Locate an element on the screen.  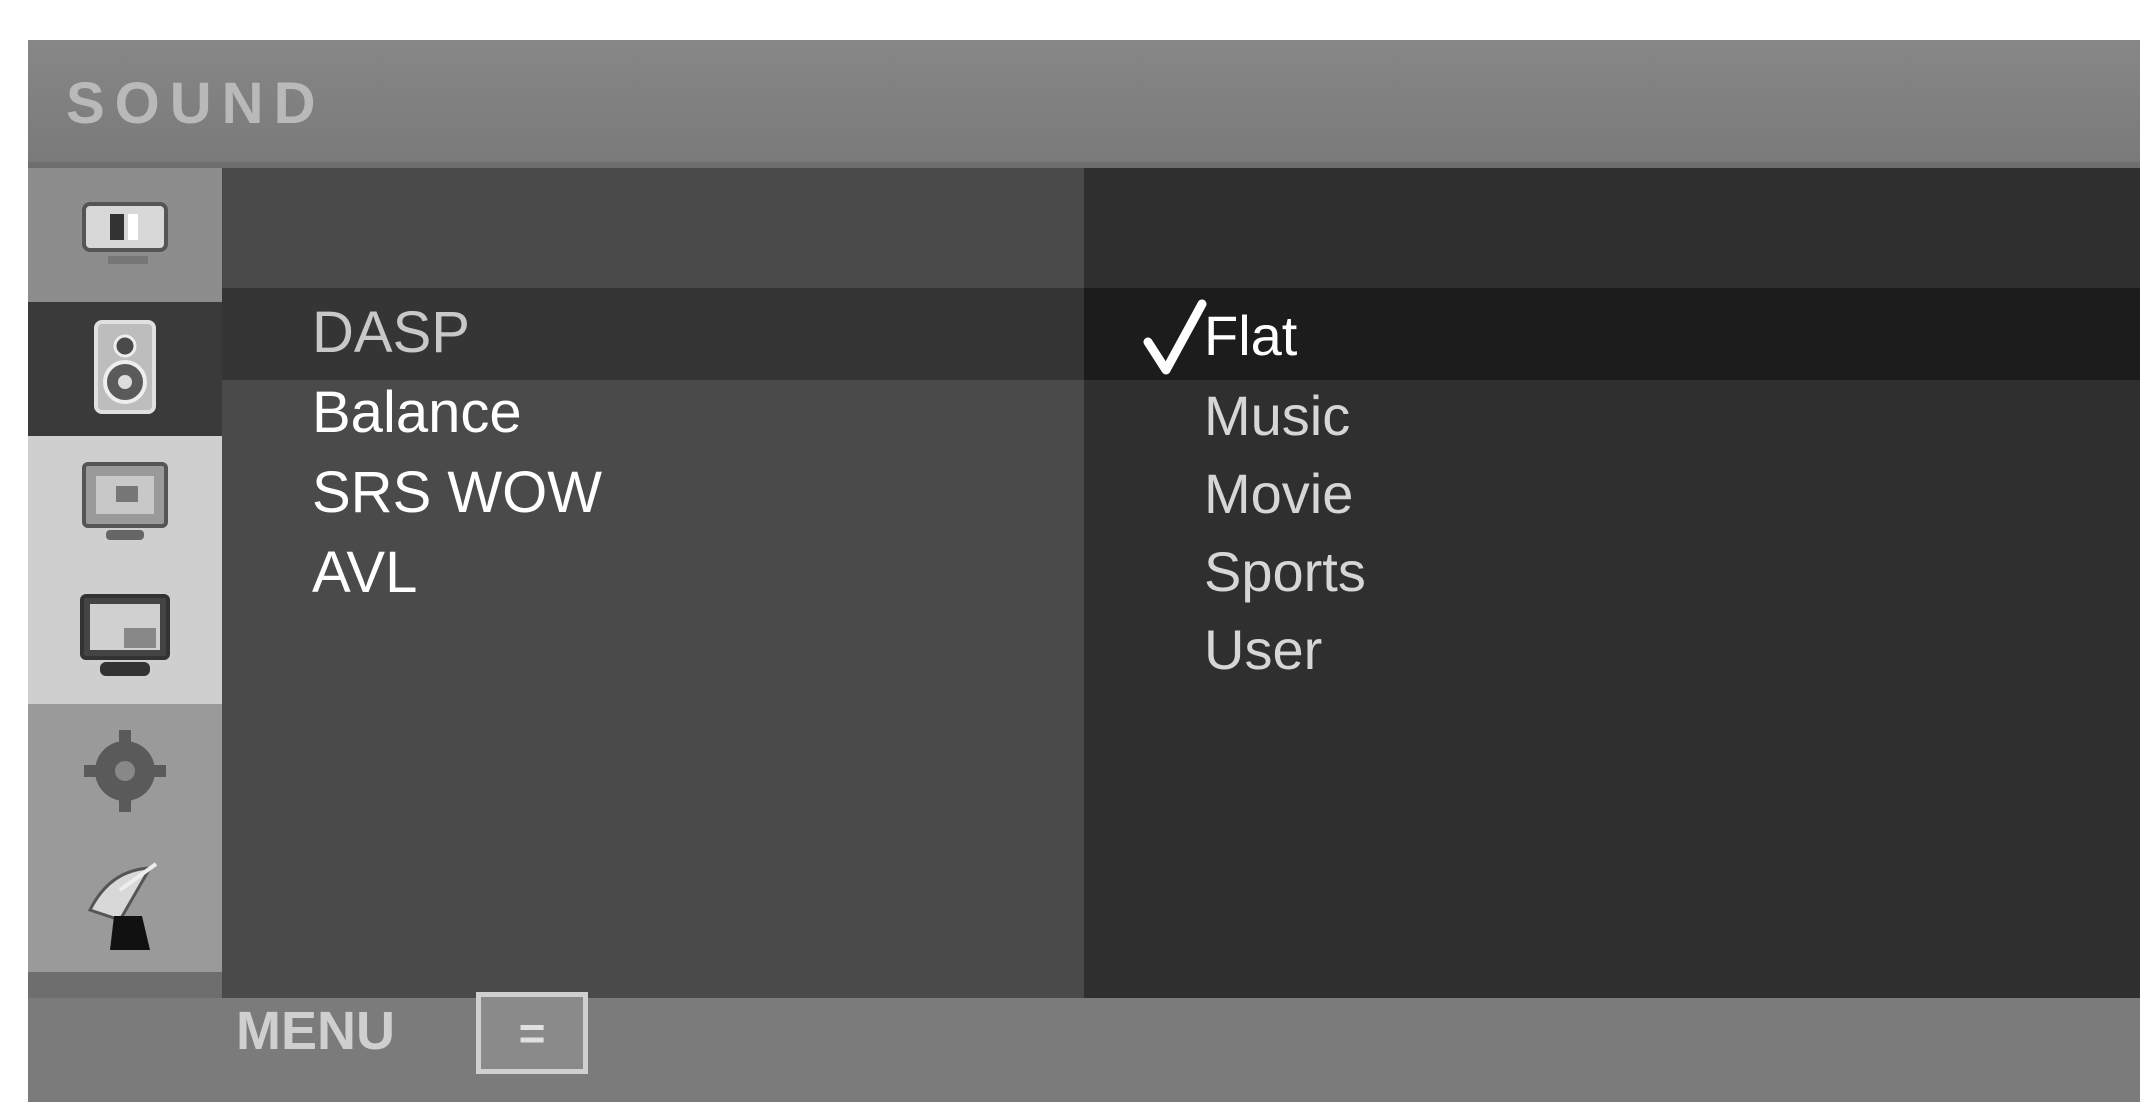
sidebar-item-input is located at coordinates (125, 235).